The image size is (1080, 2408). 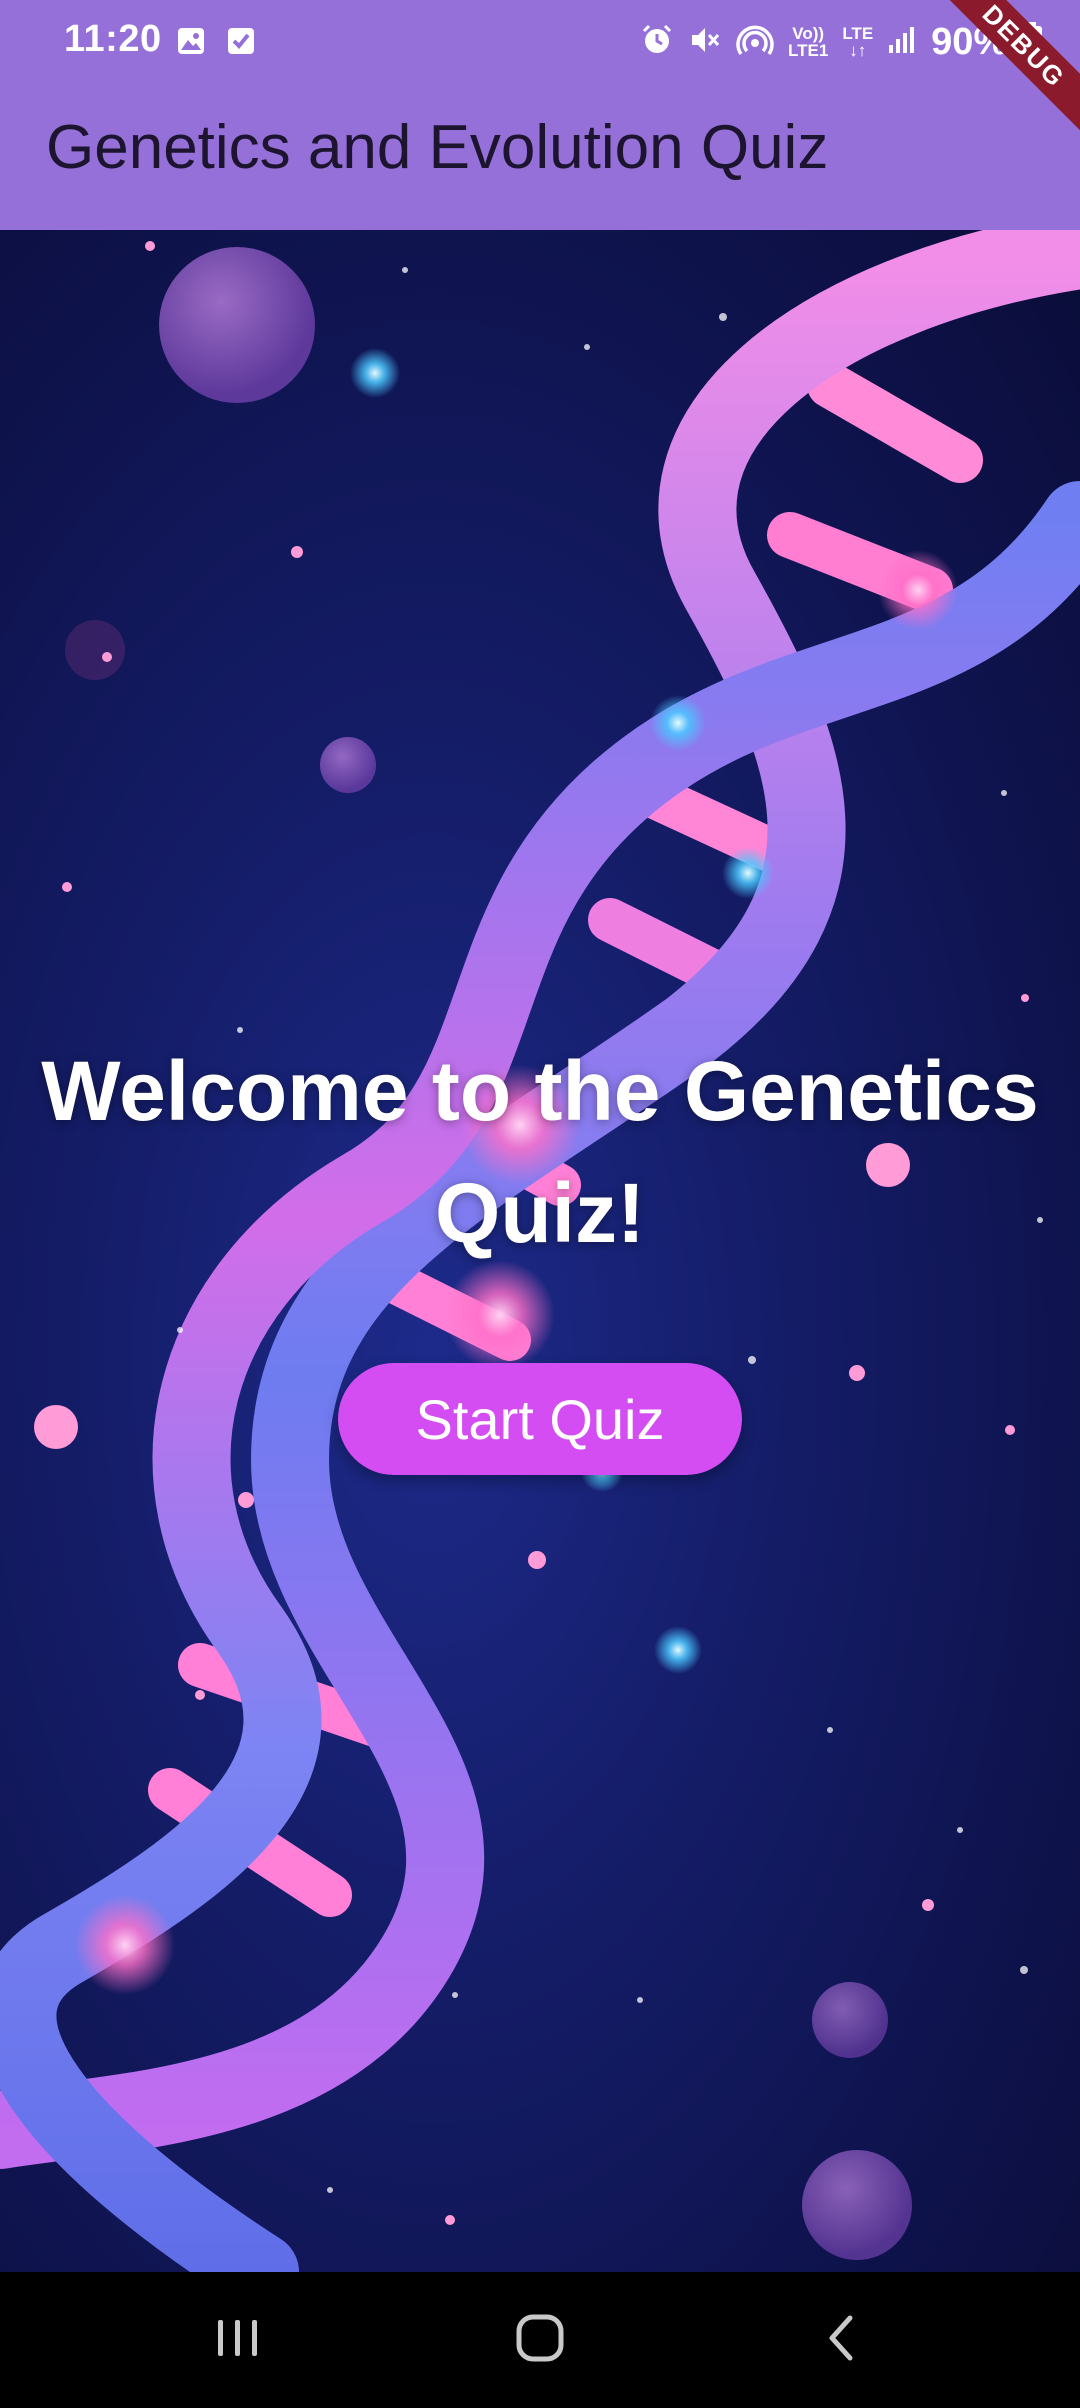 What do you see at coordinates (540, 42) in the screenshot?
I see `status-bar: 11:20 Vo)) LTE1 LTE ↓↑ 90%` at bounding box center [540, 42].